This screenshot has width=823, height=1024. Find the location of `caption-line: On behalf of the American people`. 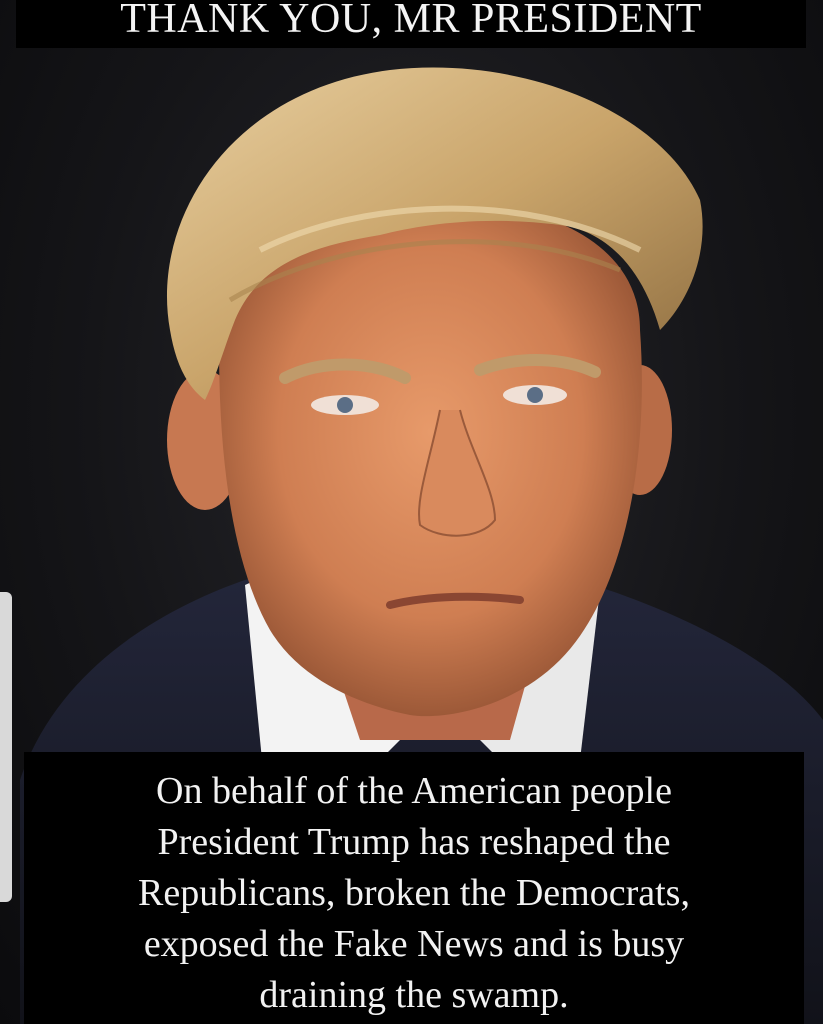

caption-line: On behalf of the American people is located at coordinates (414, 791).